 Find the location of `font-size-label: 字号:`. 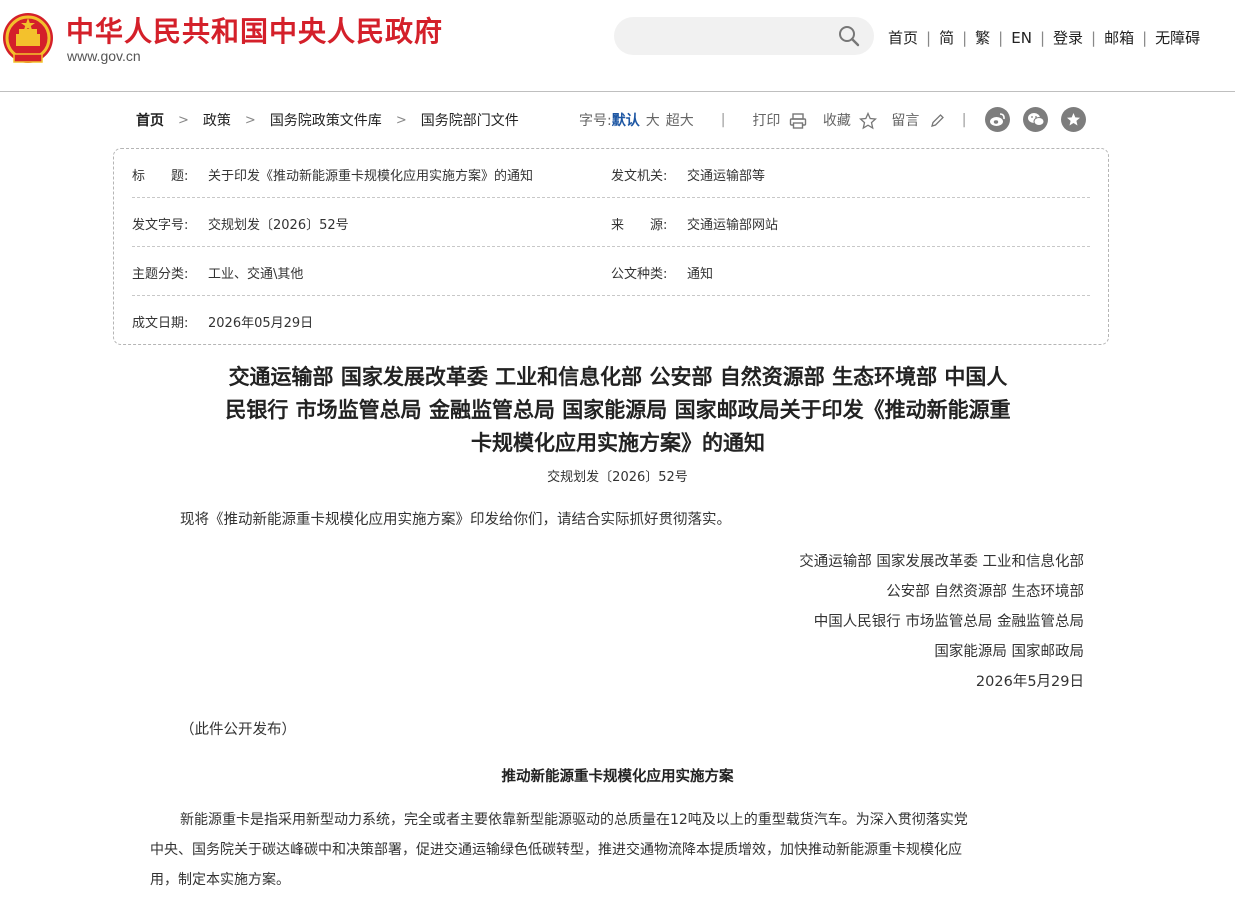

font-size-label: 字号: is located at coordinates (595, 121).